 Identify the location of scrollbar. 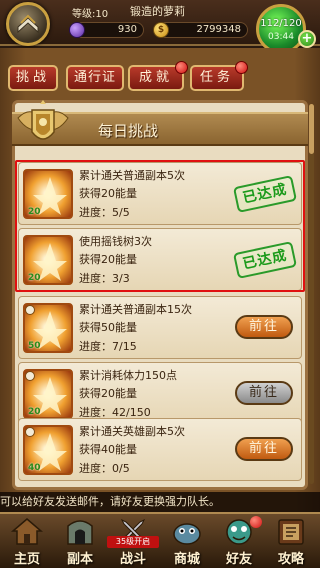
(311, 294).